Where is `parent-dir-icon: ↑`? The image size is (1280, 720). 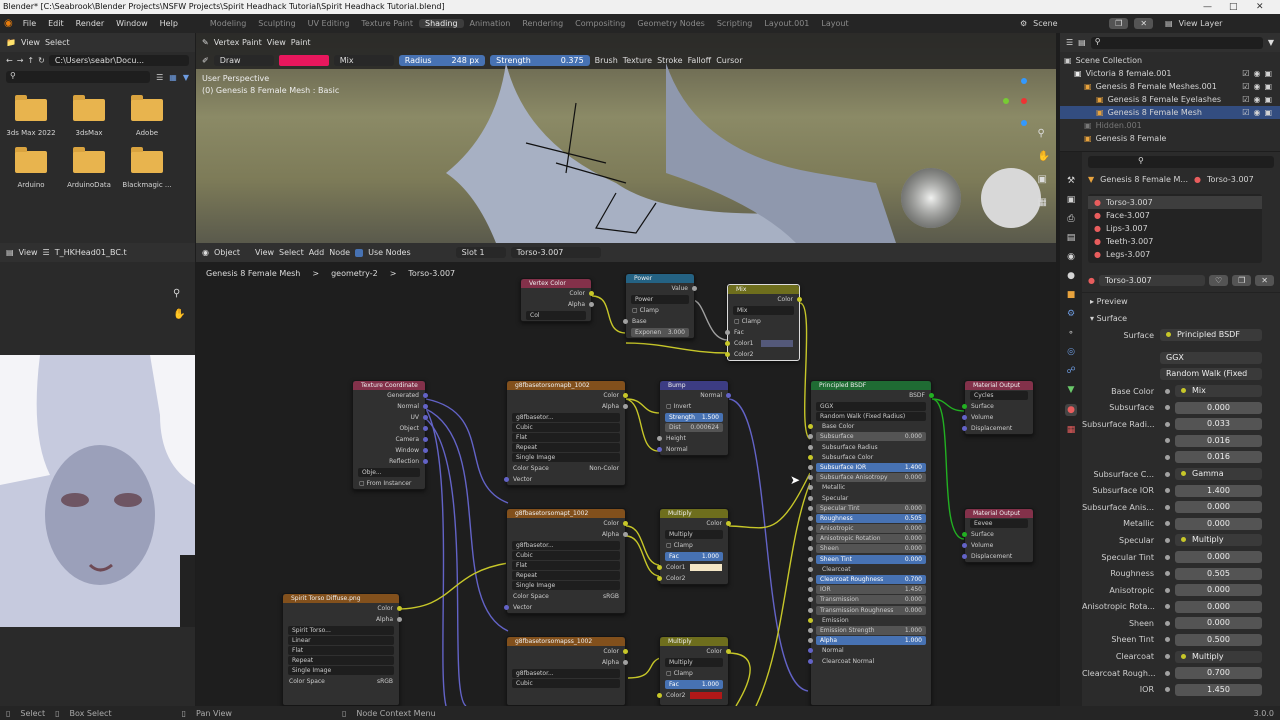
parent-dir-icon: ↑ is located at coordinates (30, 60).